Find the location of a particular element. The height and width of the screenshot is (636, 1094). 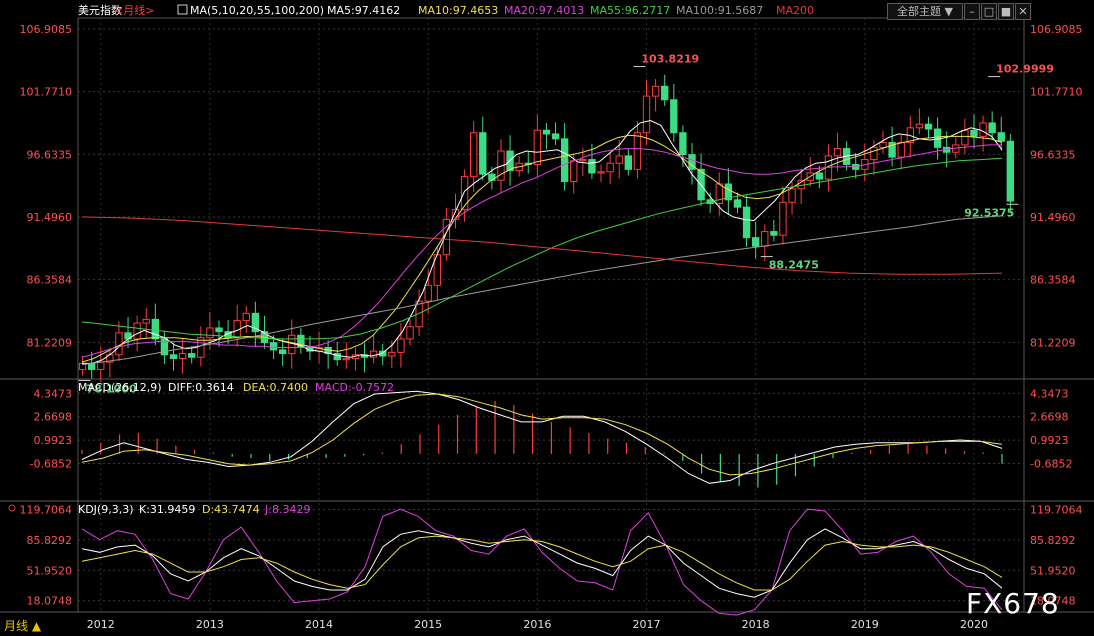

ma-line-ma200 is located at coordinates (542, 245).